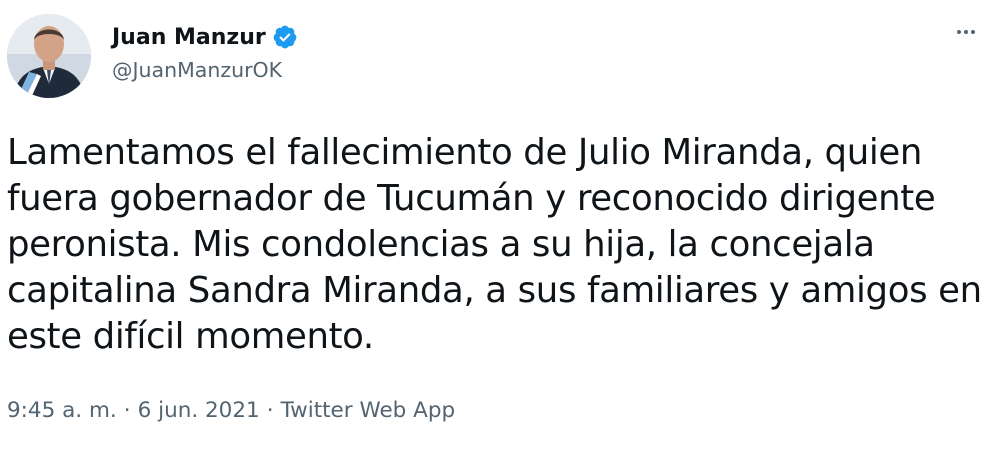 The image size is (988, 454). Describe the element at coordinates (966, 32) in the screenshot. I see `more-options-icon` at that location.